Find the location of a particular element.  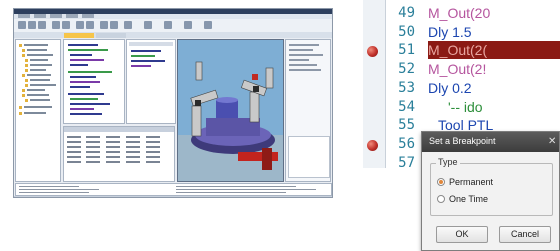

line-number: 51 is located at coordinates (406, 50).